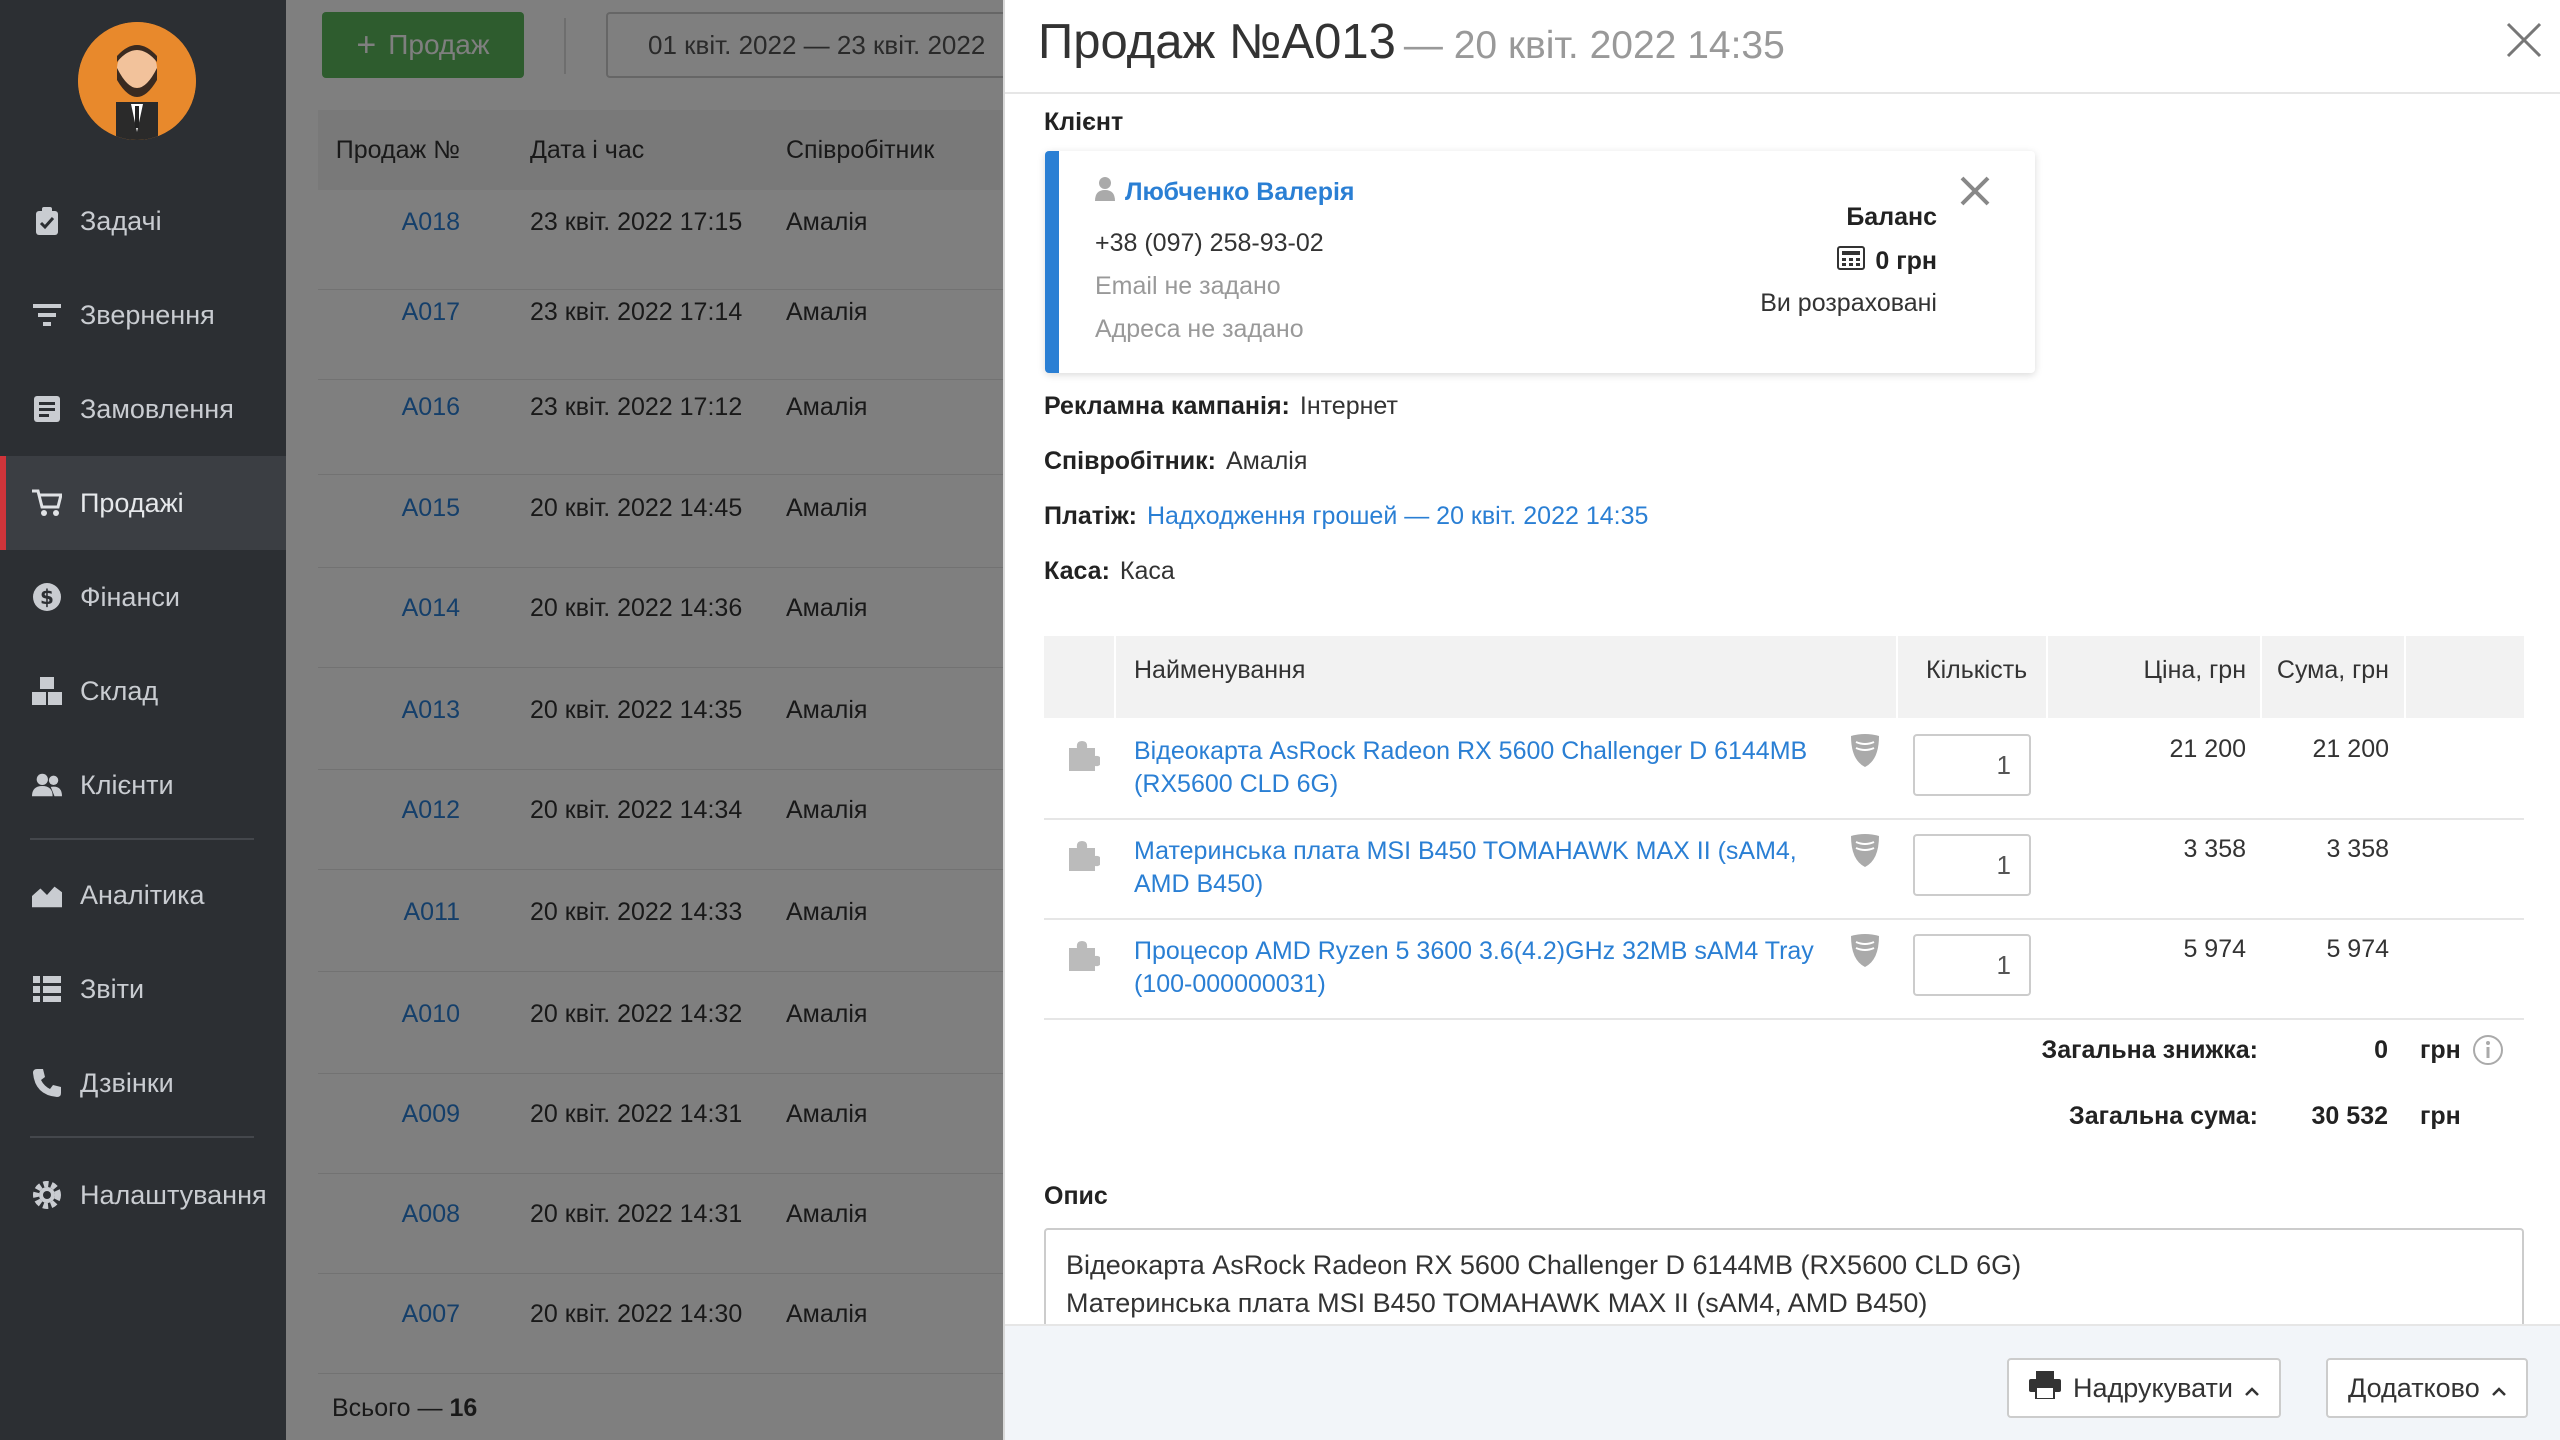 The image size is (2560, 1440). I want to click on sidebar-item-requests: Звернення, so click(143, 315).